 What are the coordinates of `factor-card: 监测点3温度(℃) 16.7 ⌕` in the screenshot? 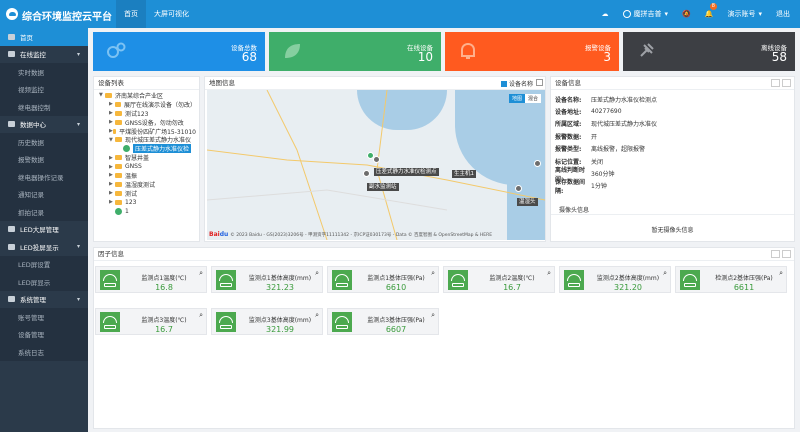 It's located at (151, 321).